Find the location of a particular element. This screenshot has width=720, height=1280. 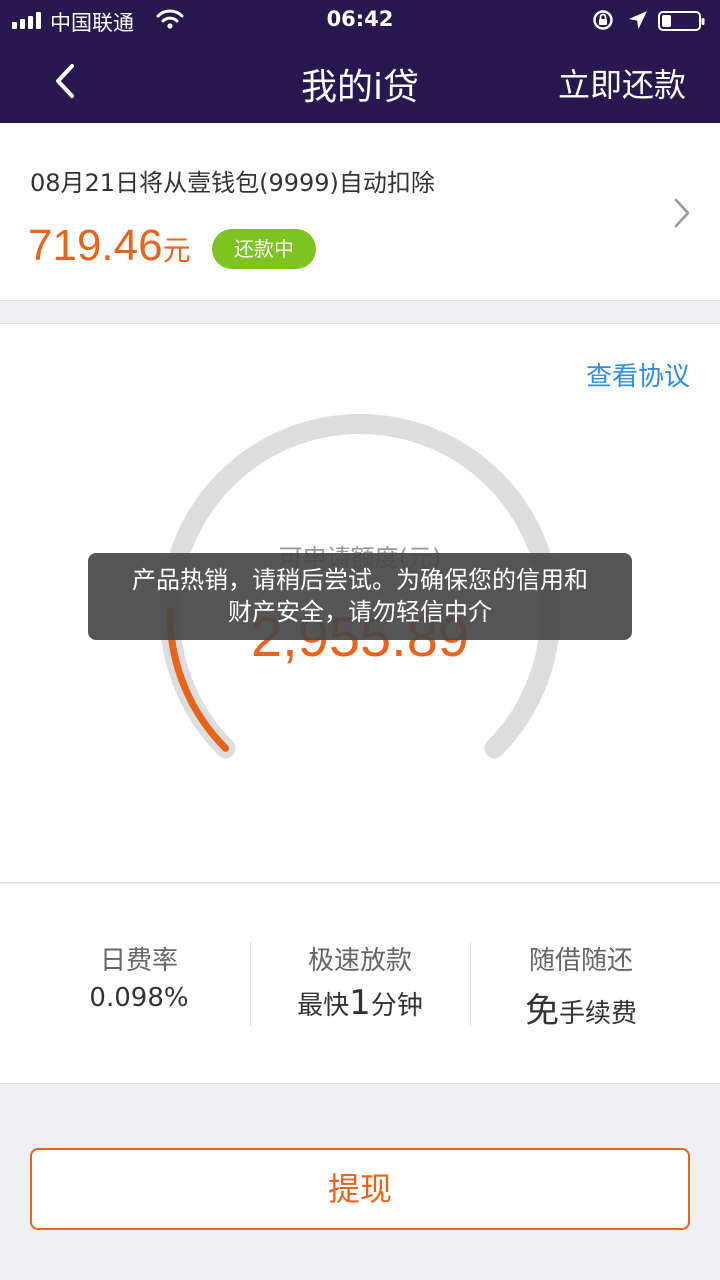

repayment-amount: 719.46元 is located at coordinates (109, 246).